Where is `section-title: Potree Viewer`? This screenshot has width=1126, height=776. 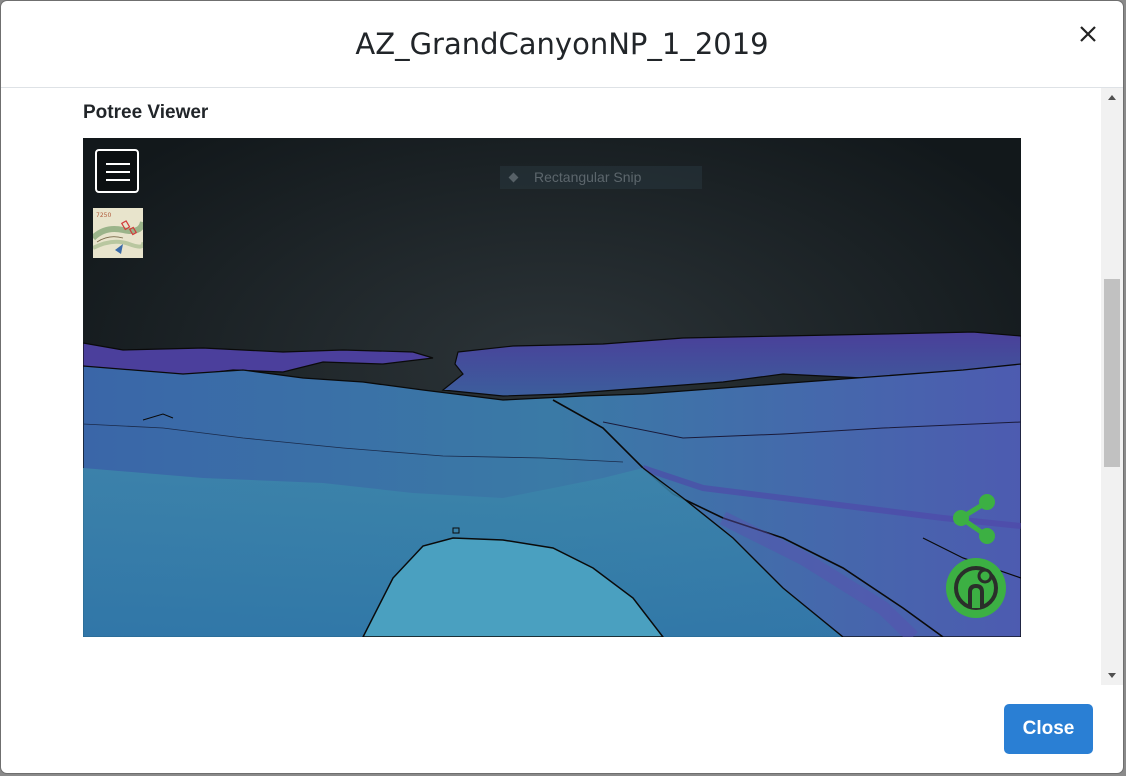
section-title: Potree Viewer is located at coordinates (146, 112).